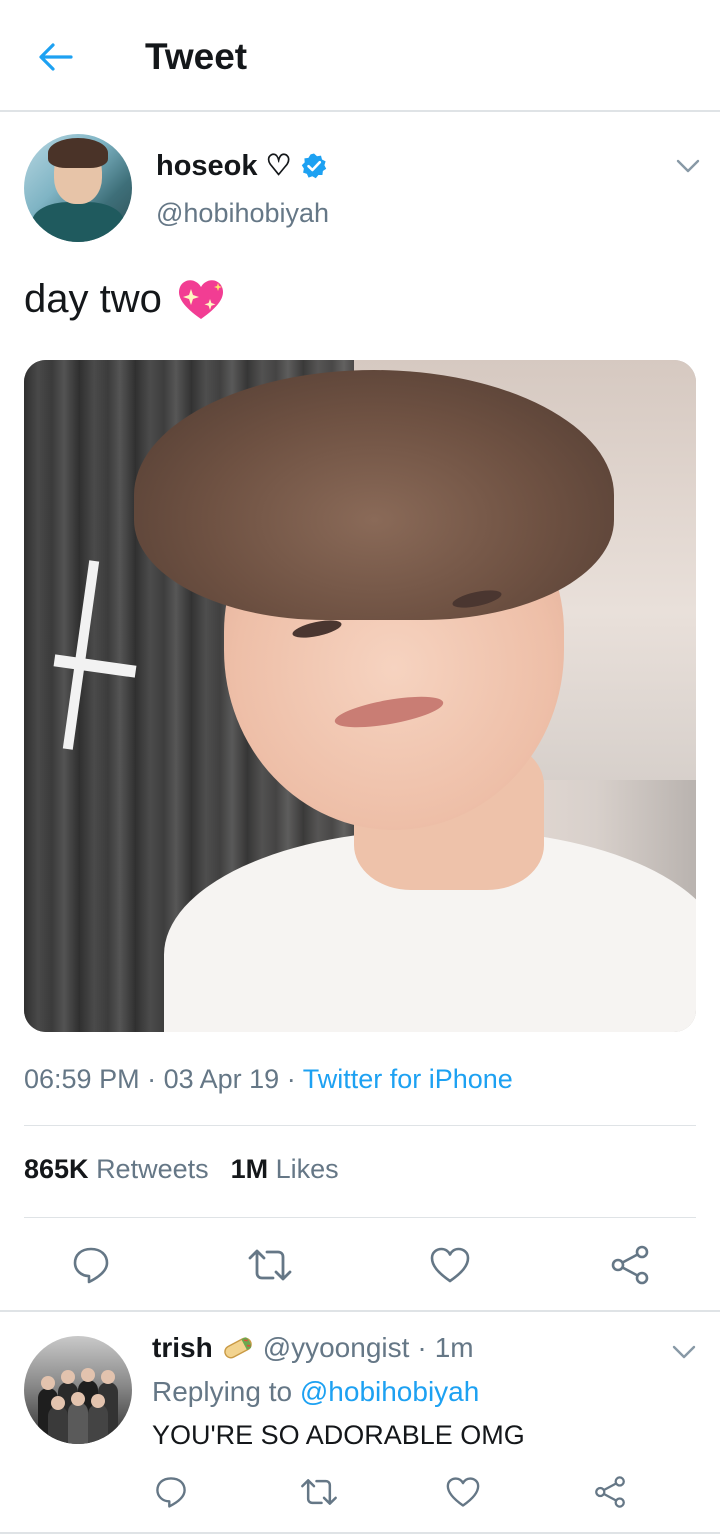 The height and width of the screenshot is (1538, 720). I want to click on reply-menu-button, so click(684, 1352).